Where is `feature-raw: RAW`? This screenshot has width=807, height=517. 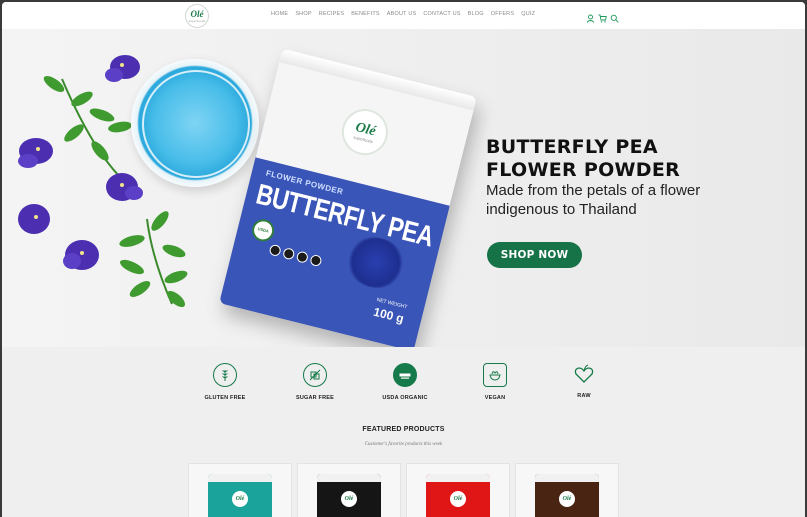 feature-raw: RAW is located at coordinates (584, 381).